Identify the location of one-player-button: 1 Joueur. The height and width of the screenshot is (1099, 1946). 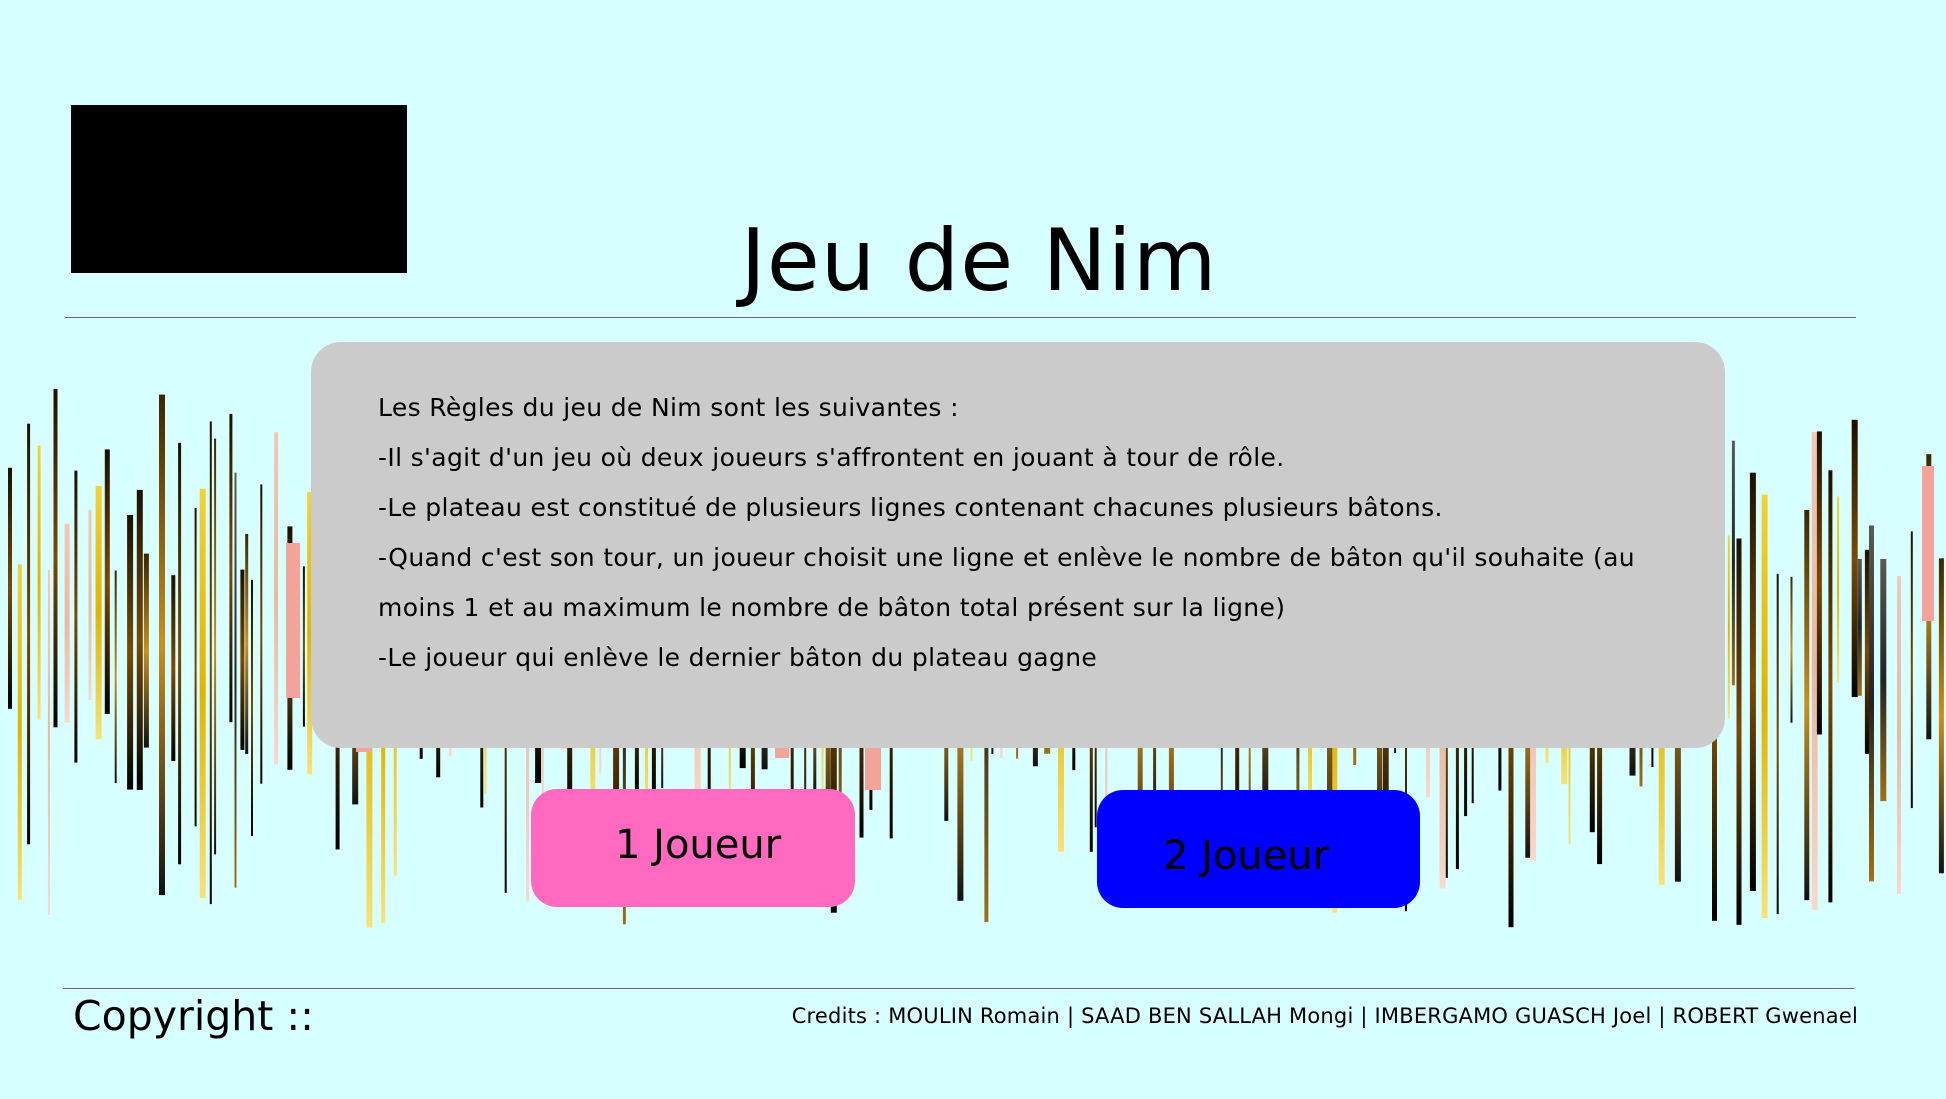
(693, 848).